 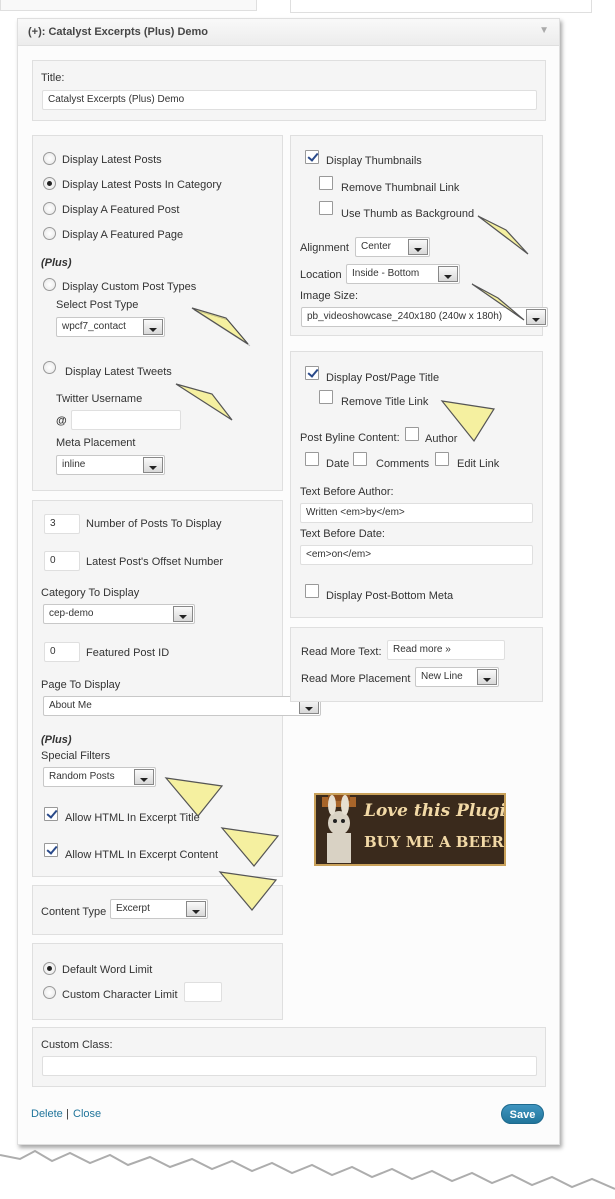 I want to click on custom-class-label: Custom Class:, so click(x=77, y=1045).